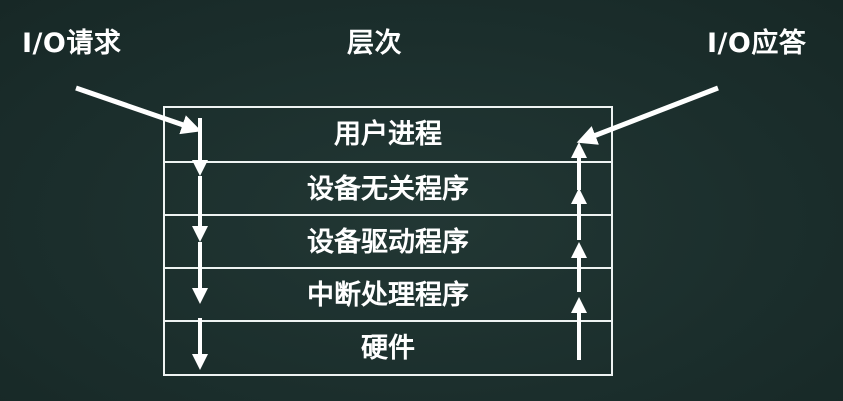 This screenshot has height=401, width=843. What do you see at coordinates (388, 134) in the screenshot?
I see `layer-user-process: 用户进程` at bounding box center [388, 134].